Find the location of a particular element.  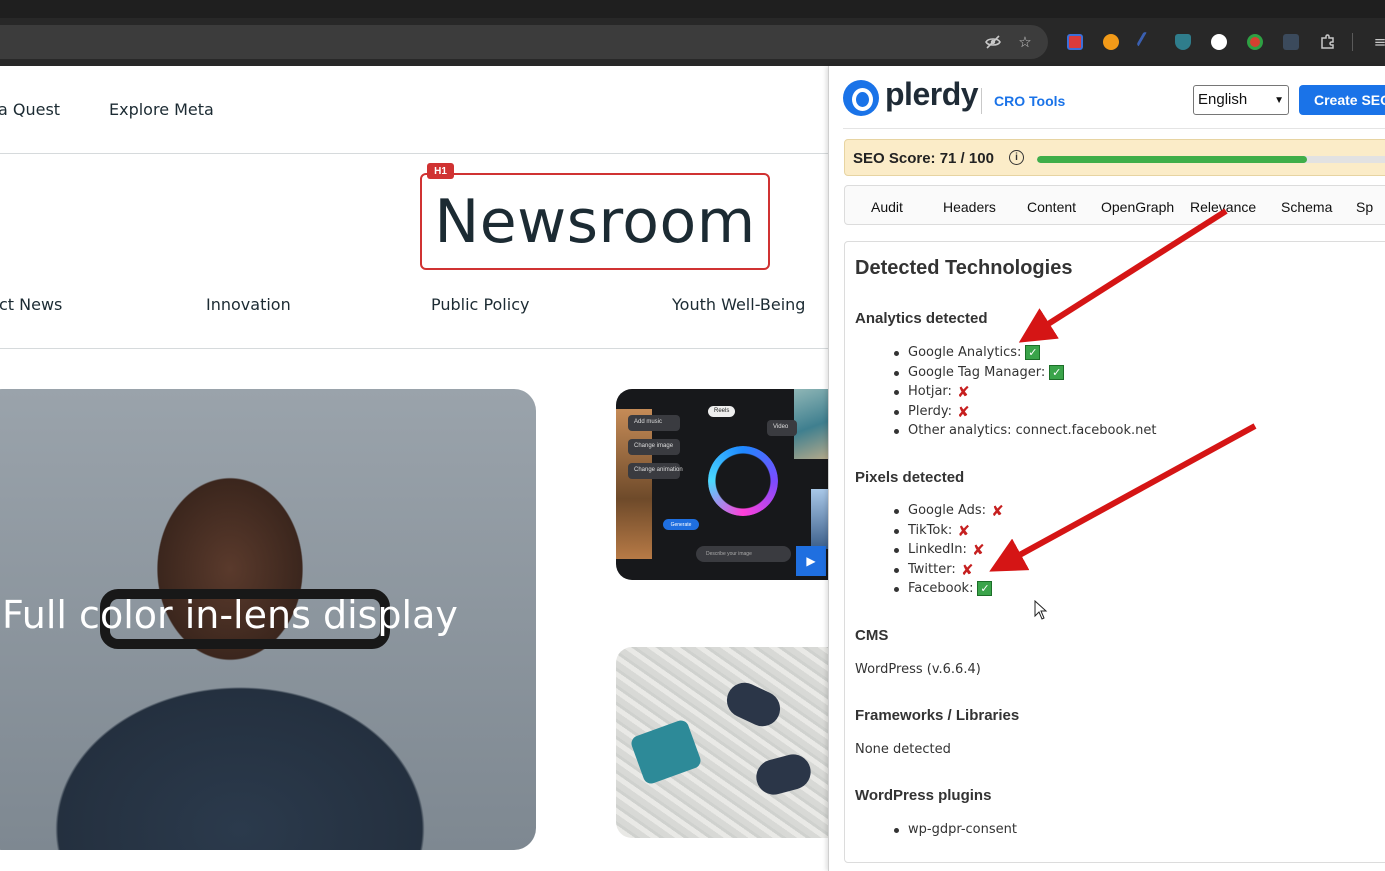

seo-progress-track is located at coordinates (1211, 159).